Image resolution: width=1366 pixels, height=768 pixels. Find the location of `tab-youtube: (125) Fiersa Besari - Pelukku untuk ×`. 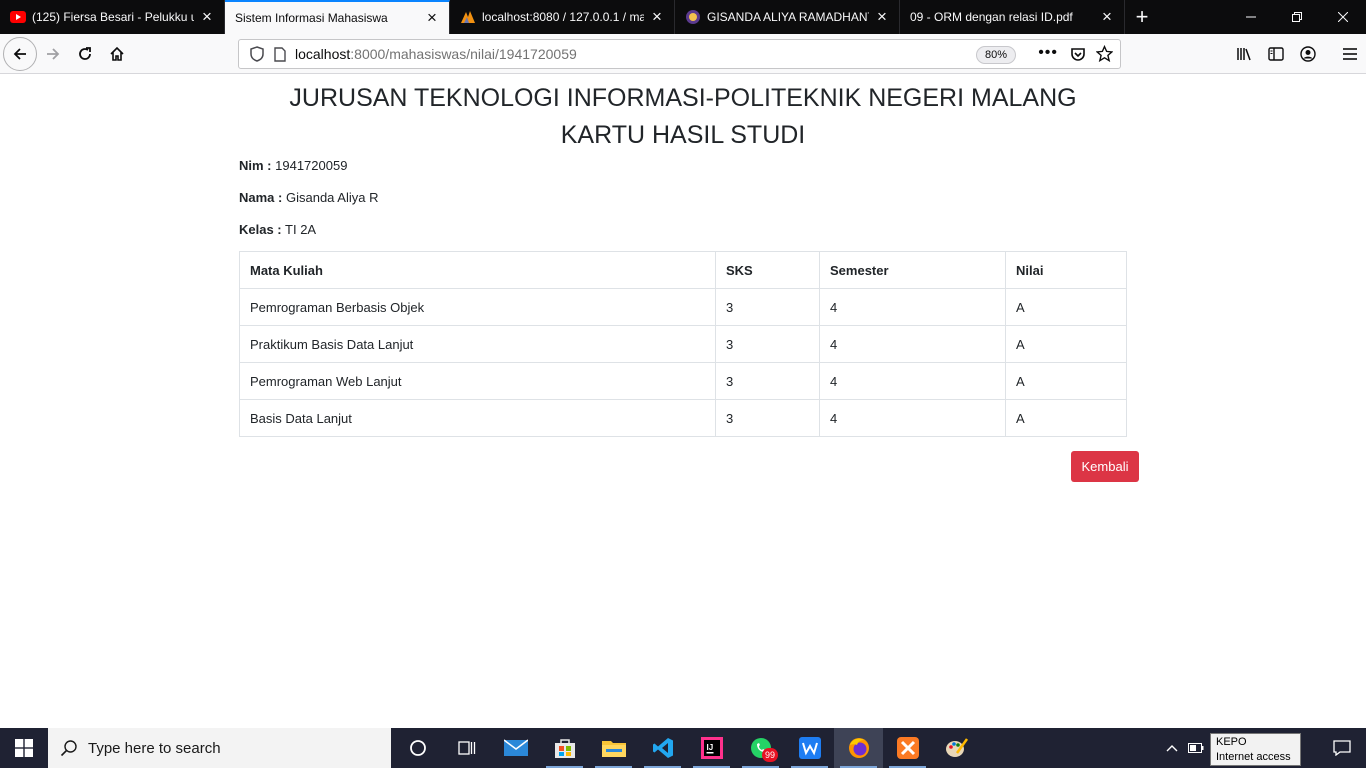

tab-youtube: (125) Fiersa Besari - Pelukku untuk × is located at coordinates (112, 17).